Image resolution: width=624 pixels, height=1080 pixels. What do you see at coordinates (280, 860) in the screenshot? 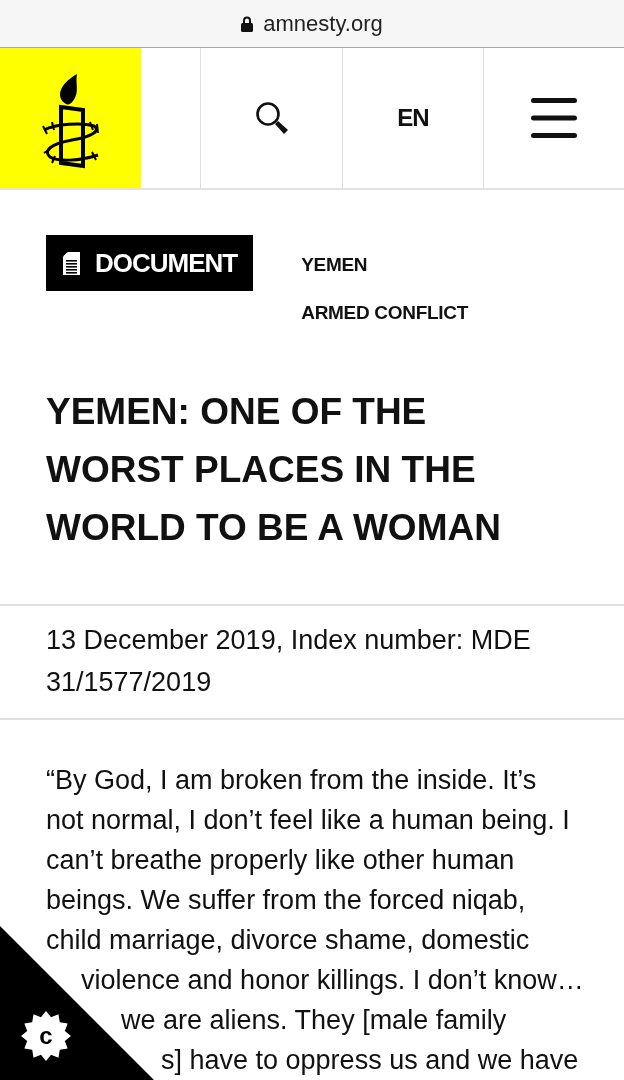
I see `quote-line: can’t breathe properly like other human` at bounding box center [280, 860].